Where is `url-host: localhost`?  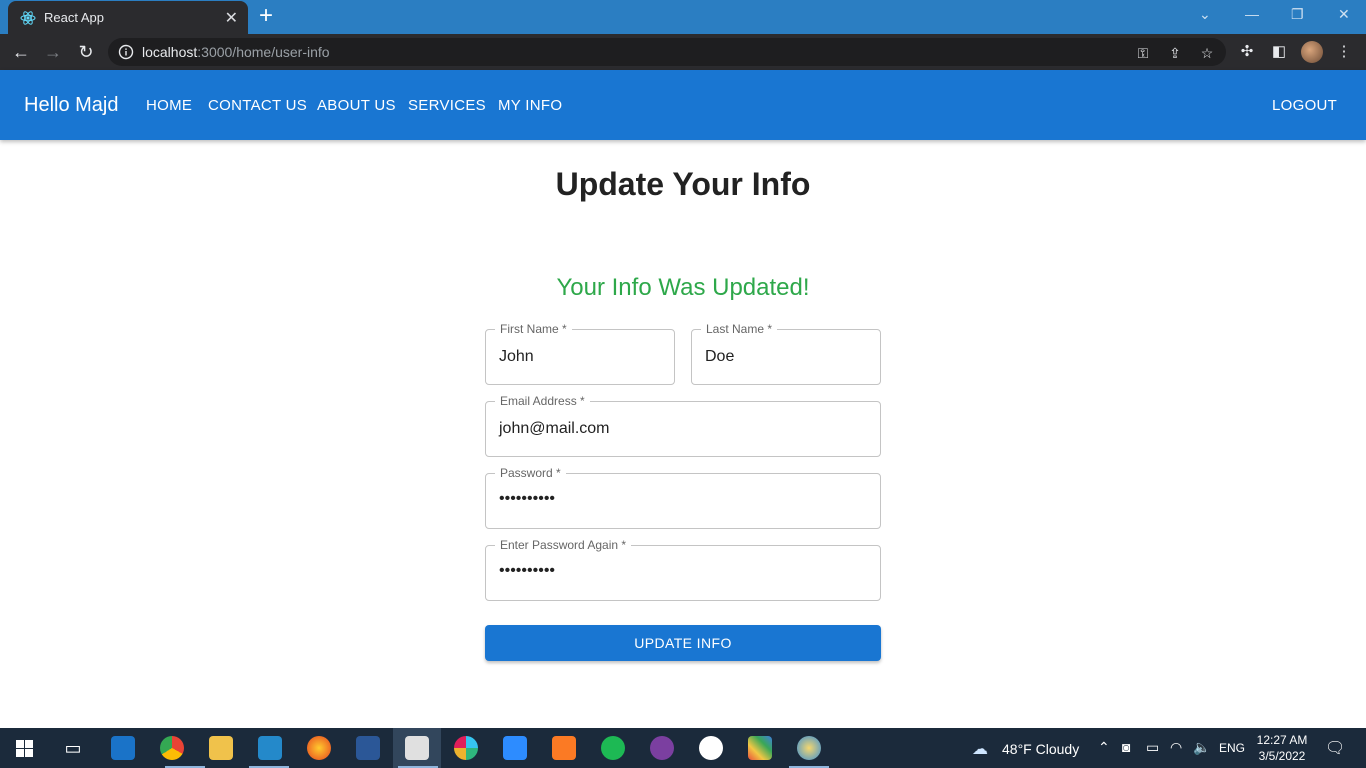
url-host: localhost is located at coordinates (170, 52).